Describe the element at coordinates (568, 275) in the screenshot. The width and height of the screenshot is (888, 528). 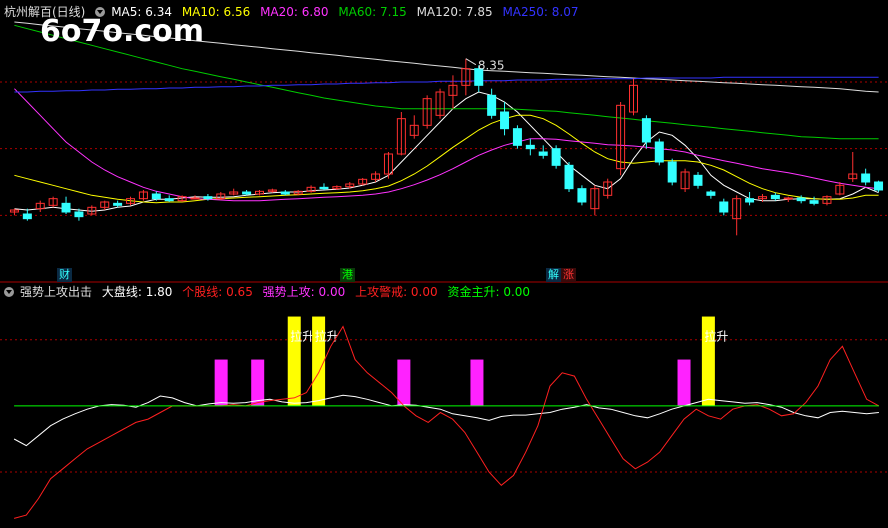
I see `event-marker-rise: 涨` at that location.